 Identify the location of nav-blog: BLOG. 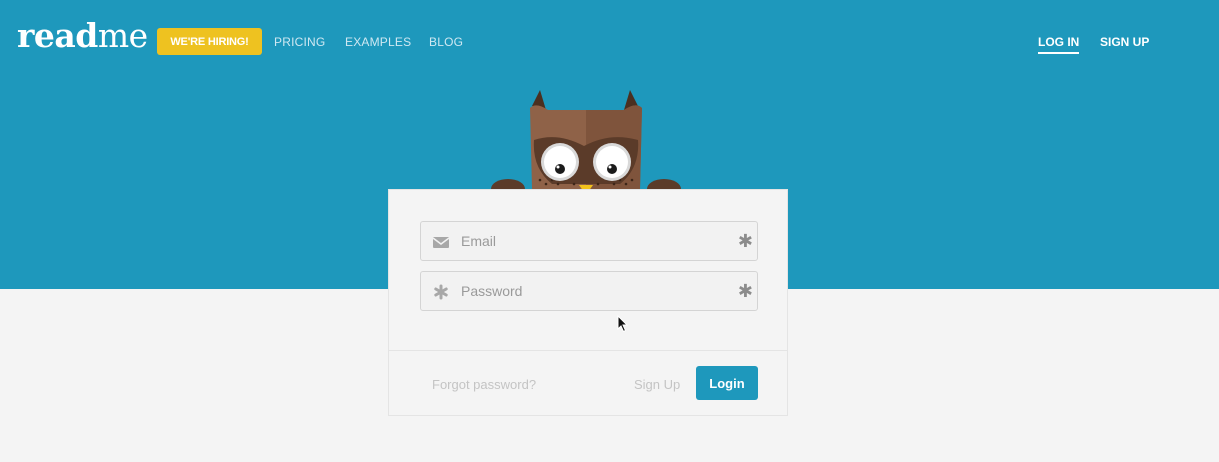
(446, 42).